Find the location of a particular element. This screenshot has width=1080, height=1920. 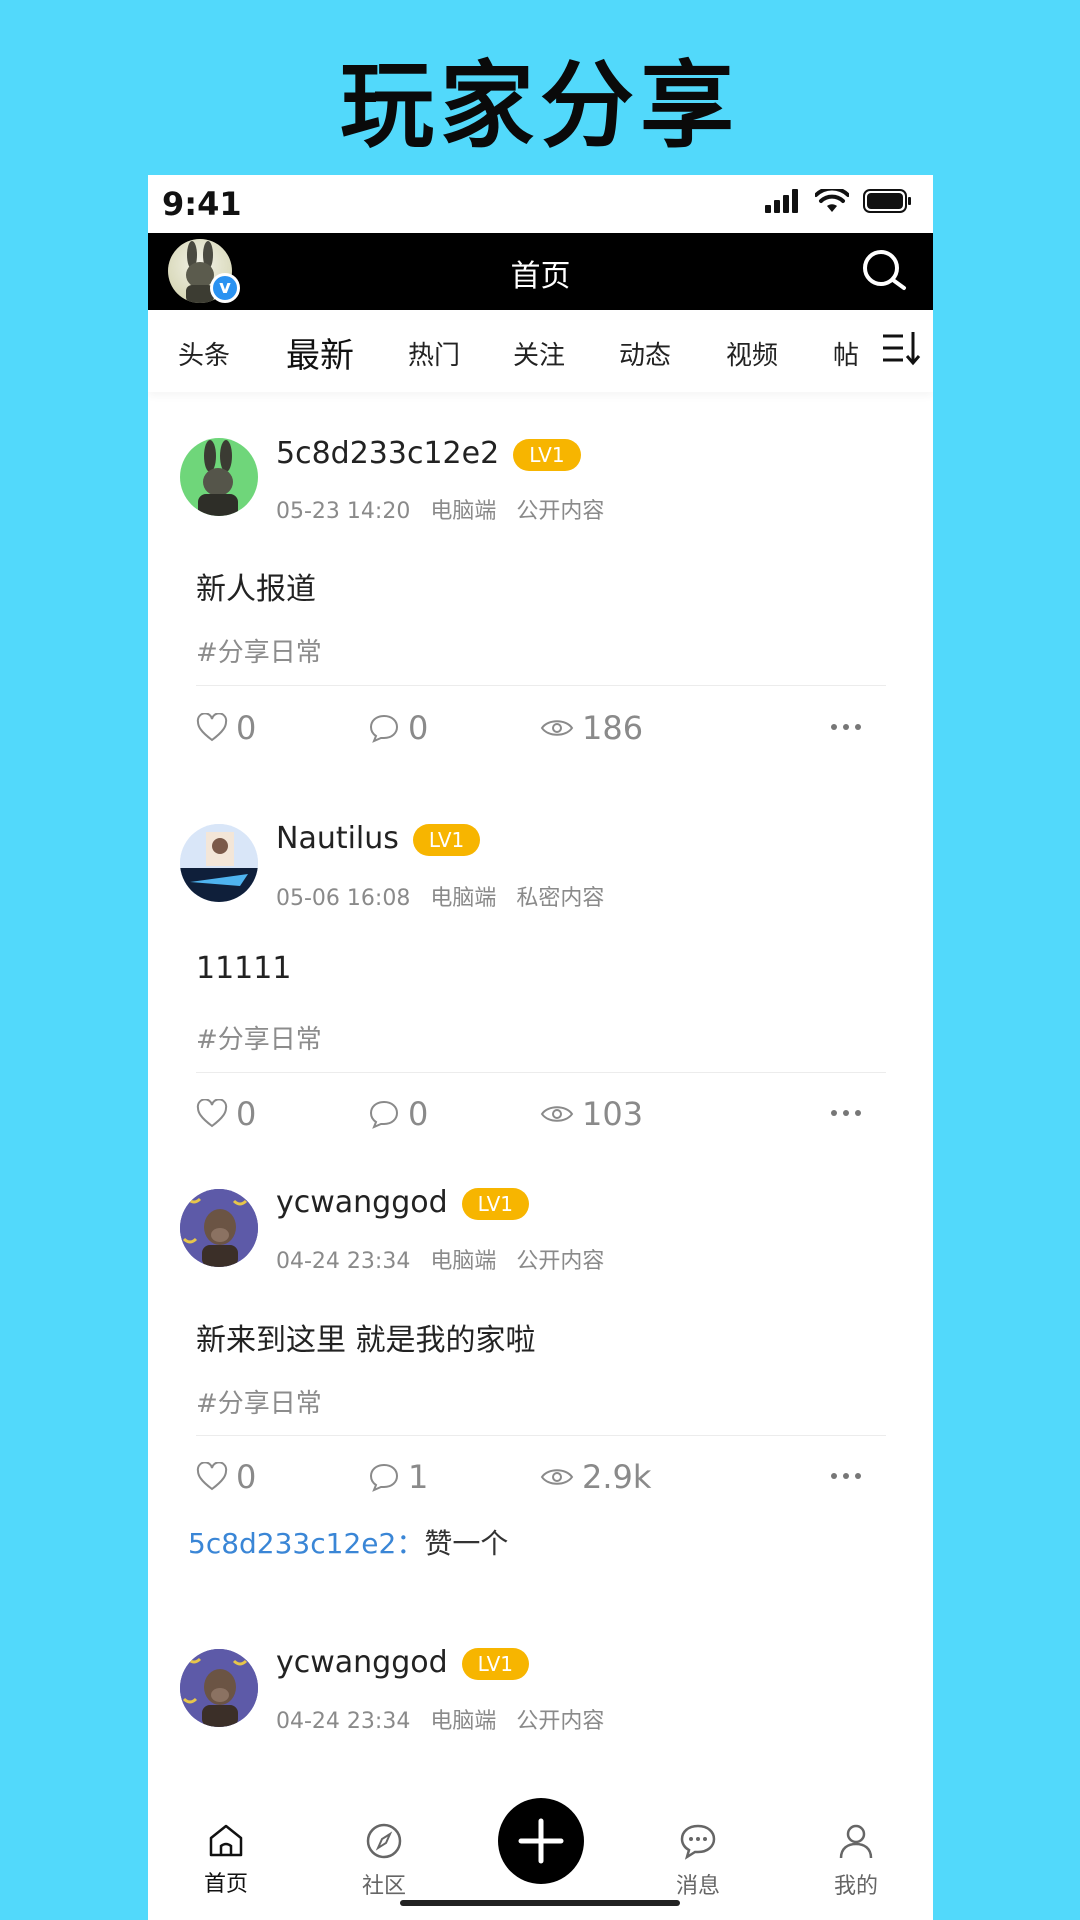

more-categories-button is located at coordinates (898, 350).